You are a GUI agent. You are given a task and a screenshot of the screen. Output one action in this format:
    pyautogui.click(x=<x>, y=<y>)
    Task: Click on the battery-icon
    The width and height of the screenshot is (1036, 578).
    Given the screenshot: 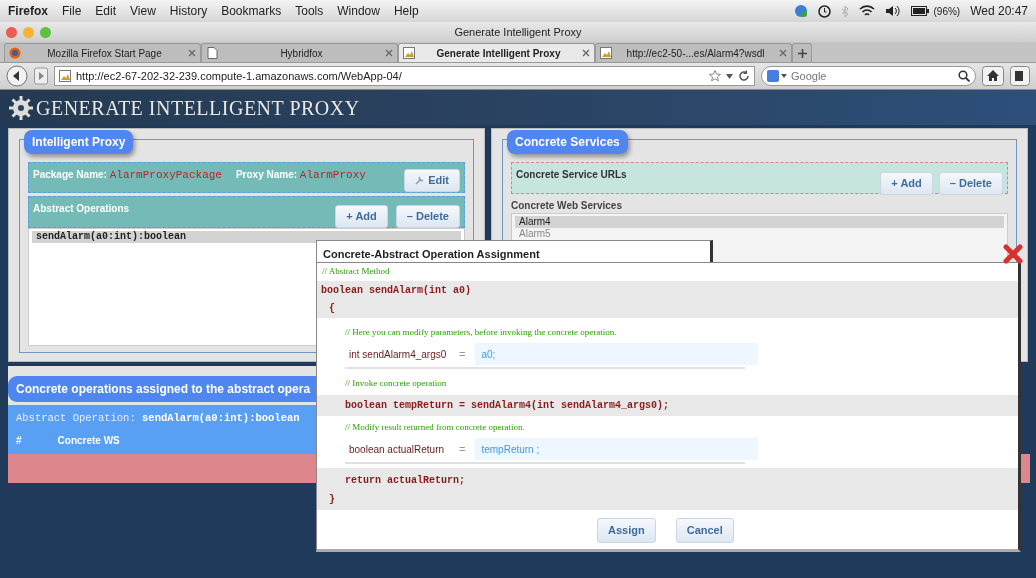 What is the action you would take?
    pyautogui.click(x=920, y=11)
    